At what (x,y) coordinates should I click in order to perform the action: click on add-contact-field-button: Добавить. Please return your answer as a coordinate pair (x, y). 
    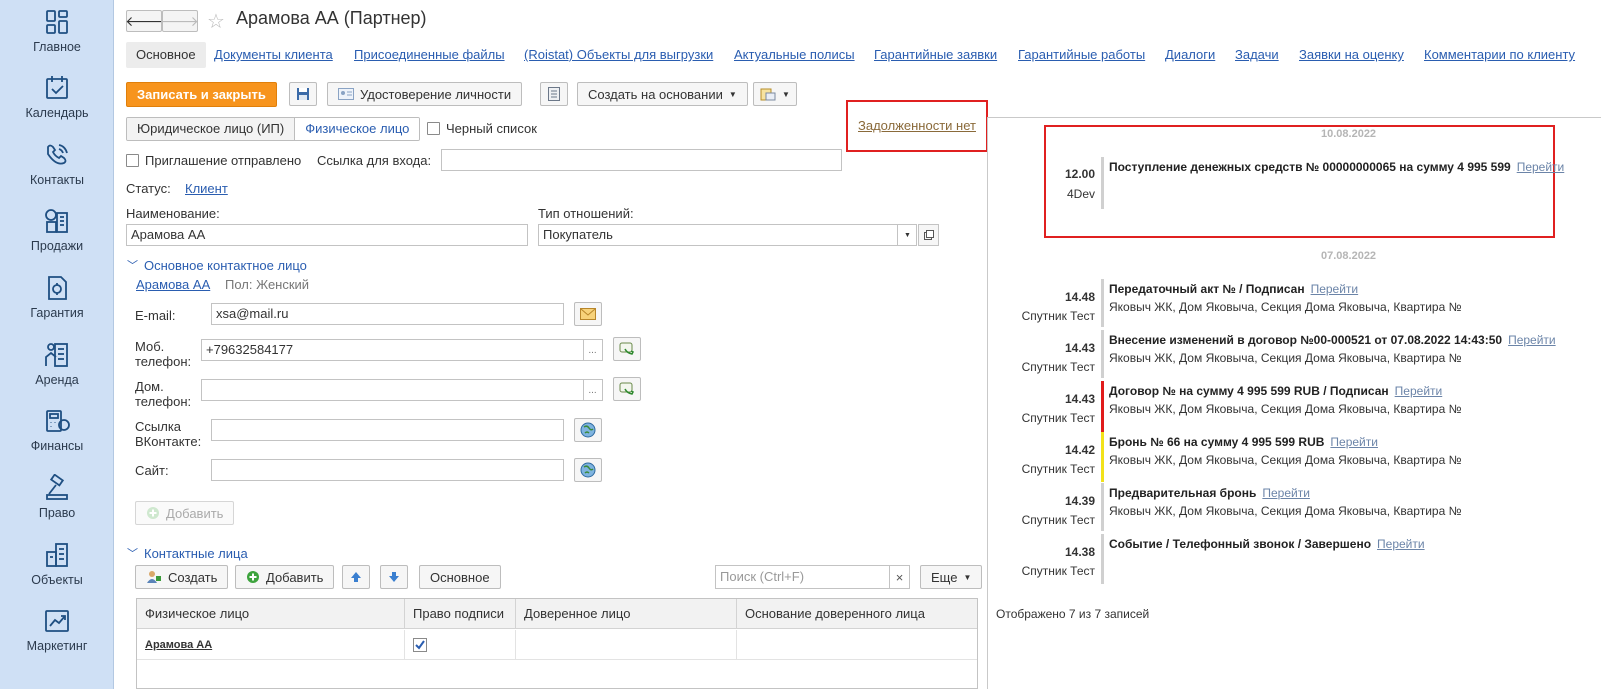
    Looking at the image, I should click on (185, 513).